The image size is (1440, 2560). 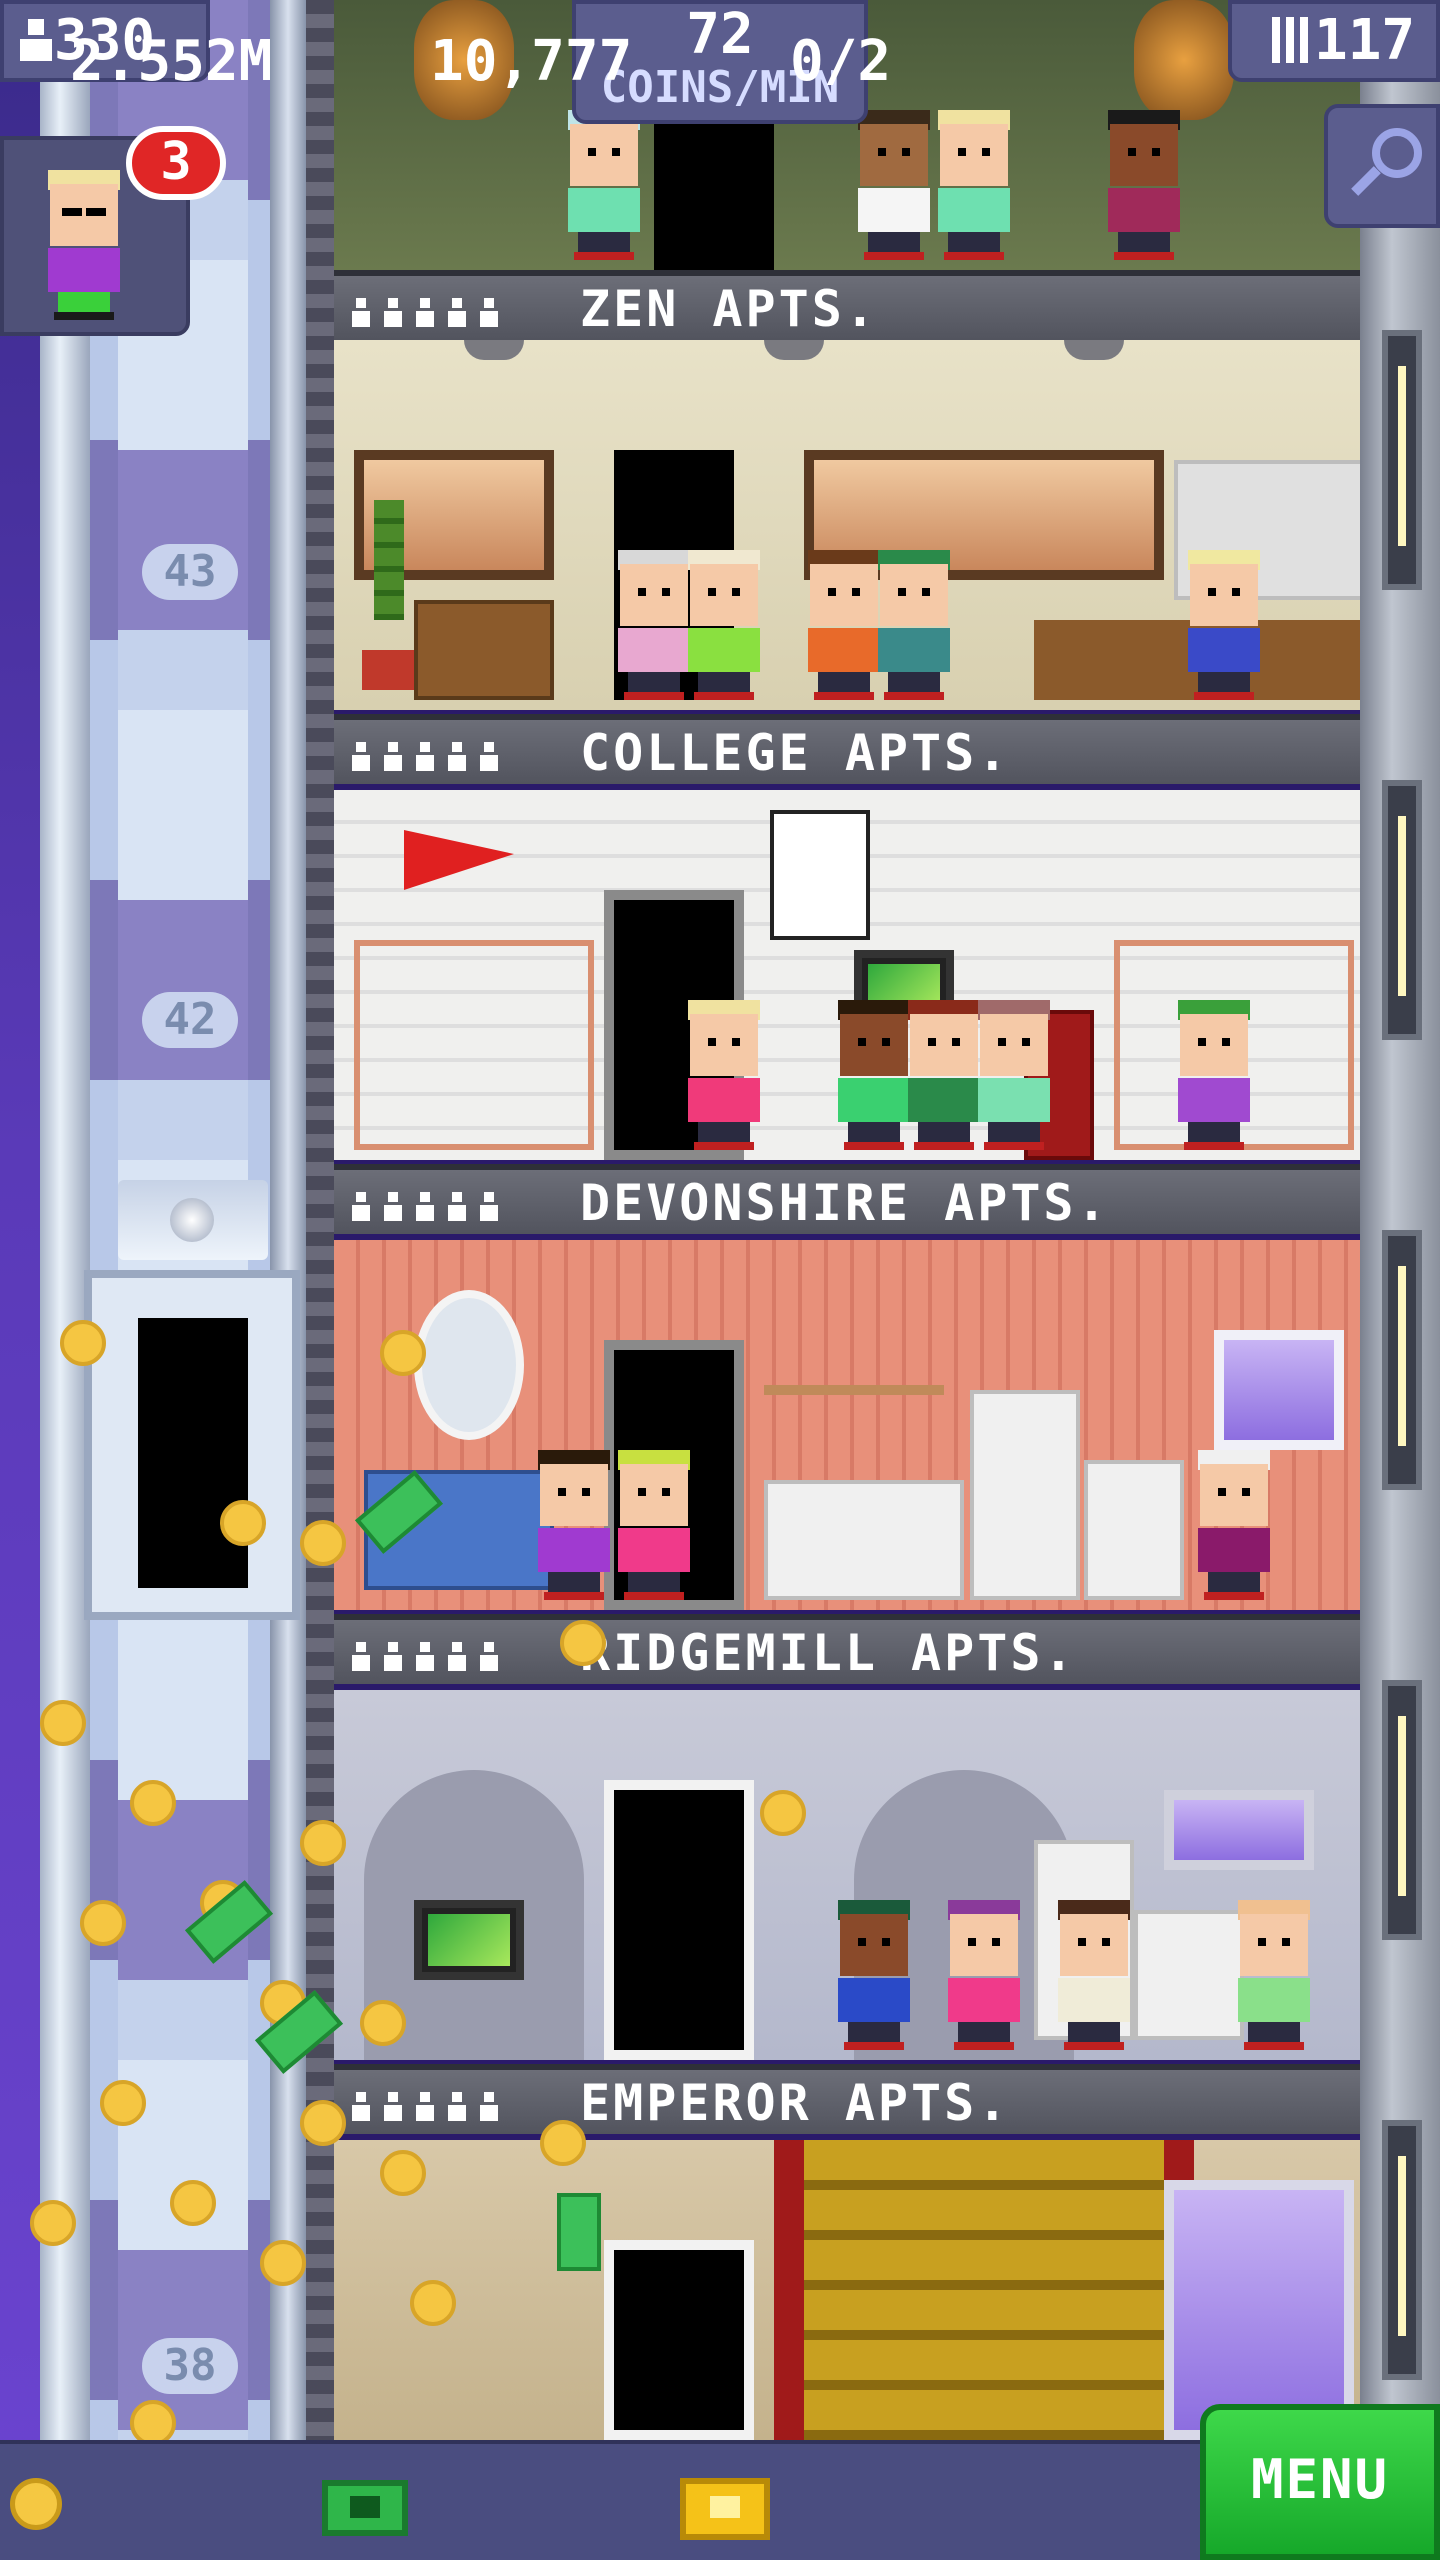 I want to click on floor-nameplate: RIDGEMILL APTS., so click(x=847, y=1649).